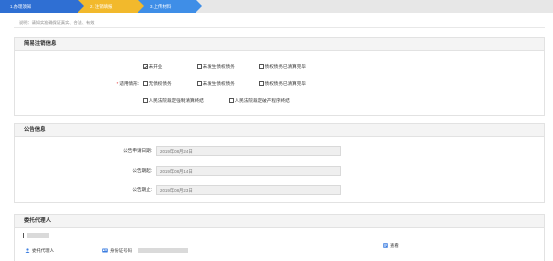  Describe the element at coordinates (161, 6) in the screenshot. I see `step-upload-label: 3.上传材料` at that location.